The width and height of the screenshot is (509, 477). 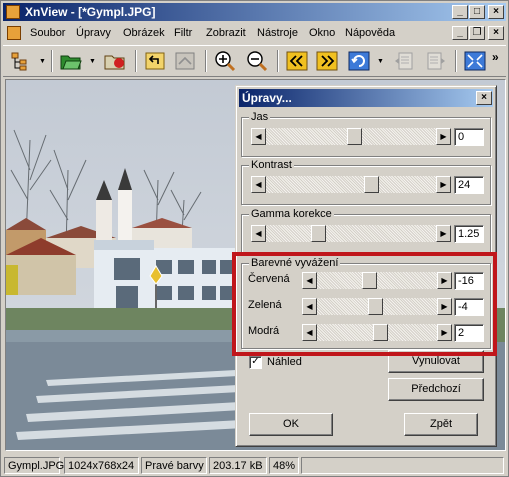 I want to click on next-icon, so click(x=327, y=61).